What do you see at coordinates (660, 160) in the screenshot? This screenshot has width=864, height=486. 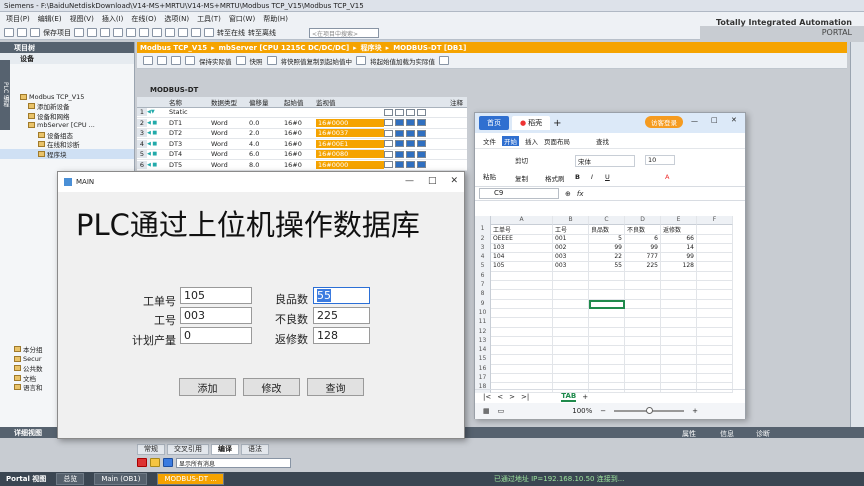 I see `font-size-select: 10` at bounding box center [660, 160].